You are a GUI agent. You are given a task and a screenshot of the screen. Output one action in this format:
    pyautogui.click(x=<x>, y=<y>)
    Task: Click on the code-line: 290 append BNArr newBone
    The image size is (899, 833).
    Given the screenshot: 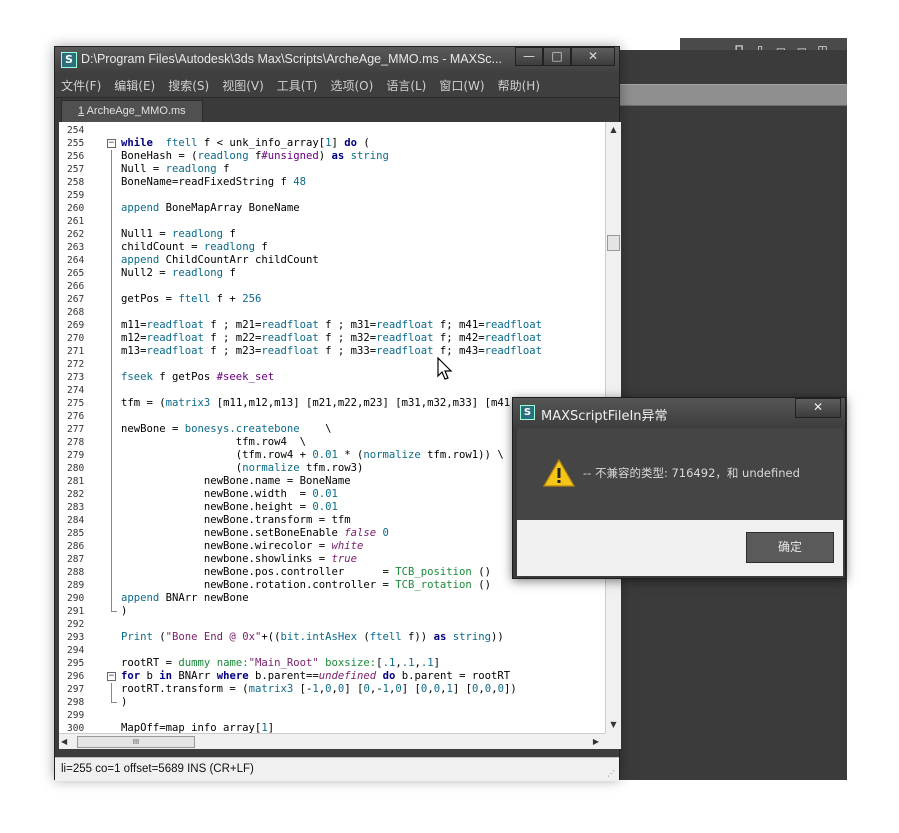 What is the action you would take?
    pyautogui.click(x=329, y=598)
    